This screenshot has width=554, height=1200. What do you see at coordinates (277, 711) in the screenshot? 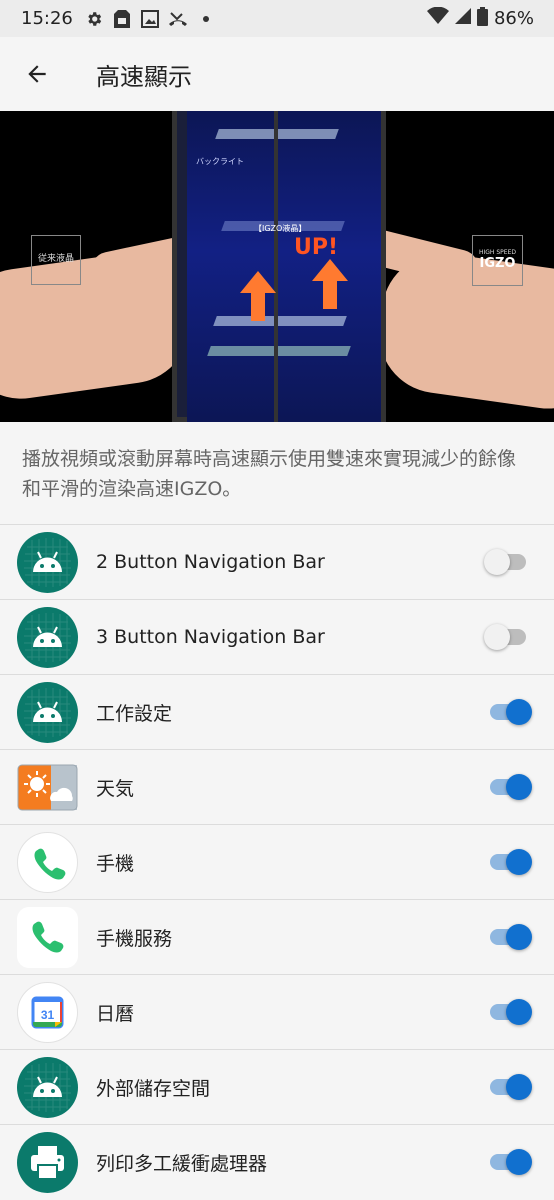
I see `app-row: 工作設定` at bounding box center [277, 711].